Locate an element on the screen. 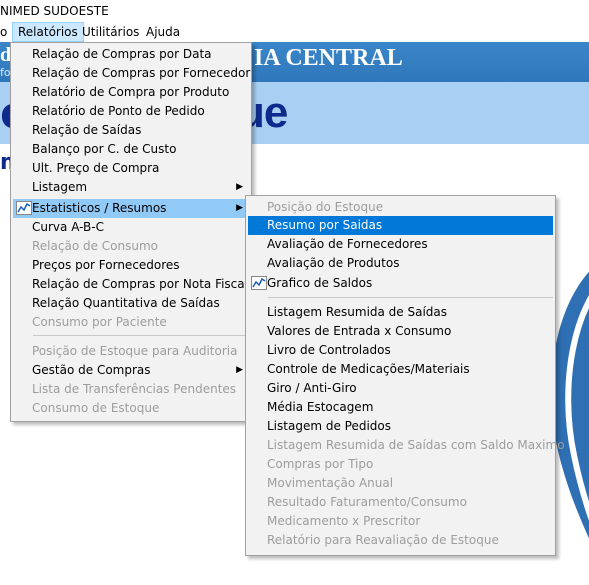 The image size is (589, 585). menu-item-label: Relação de Saídas is located at coordinates (87, 130).